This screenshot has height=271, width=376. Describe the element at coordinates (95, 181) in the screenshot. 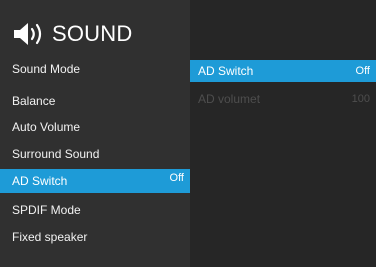

I see `menu-item-ad-switch: AD Switch Off` at that location.